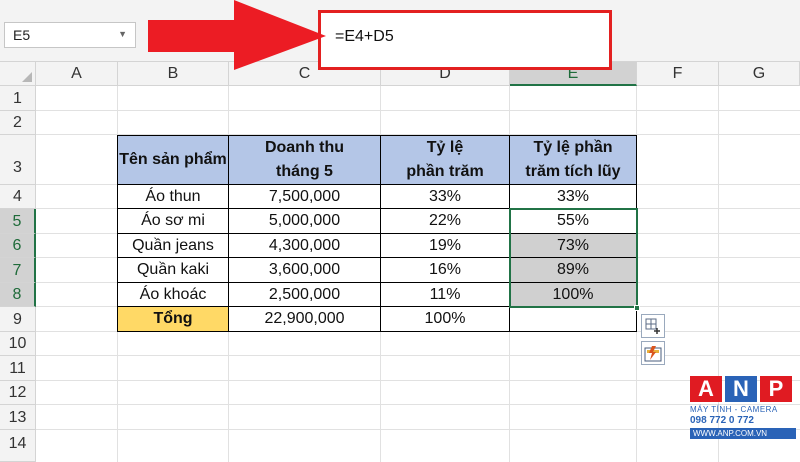 The image size is (800, 462). I want to click on cell-ratio: 19%, so click(445, 246).